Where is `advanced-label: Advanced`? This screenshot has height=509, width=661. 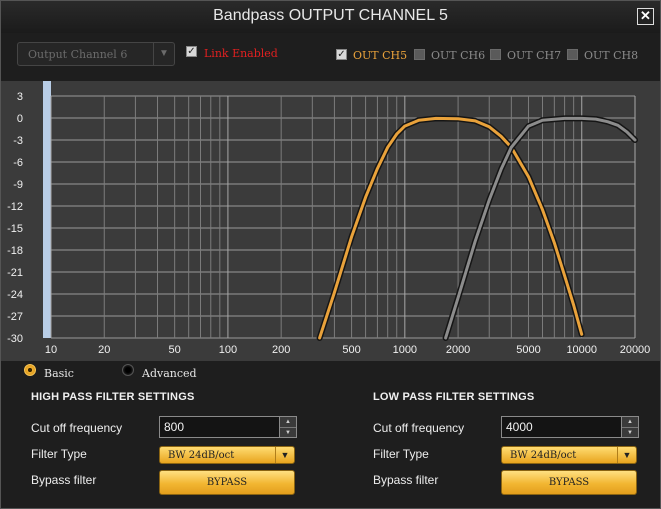 advanced-label: Advanced is located at coordinates (169, 373).